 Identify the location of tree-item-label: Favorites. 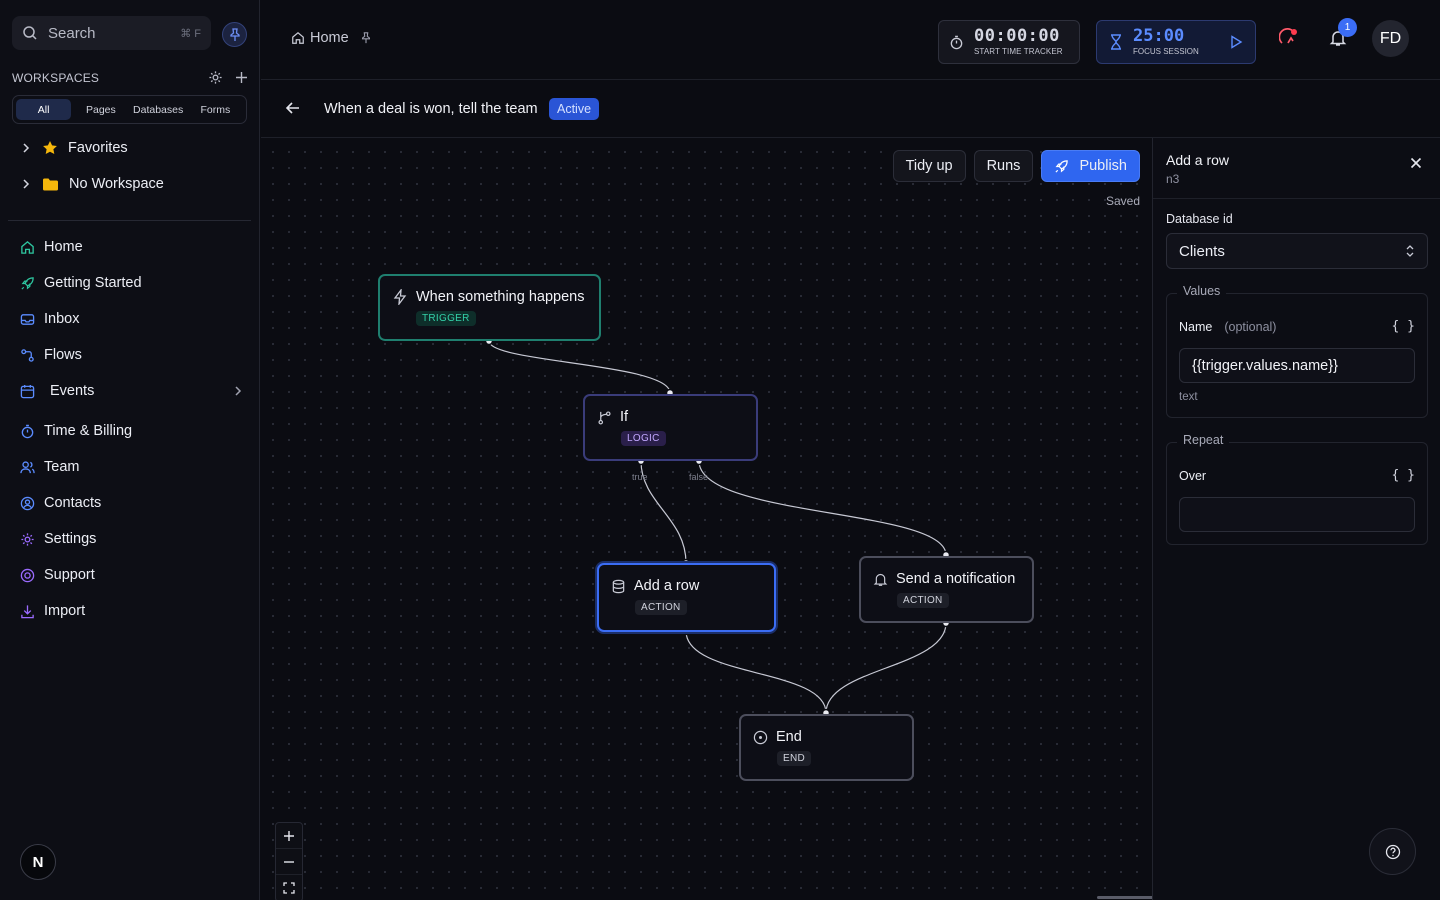
(98, 148).